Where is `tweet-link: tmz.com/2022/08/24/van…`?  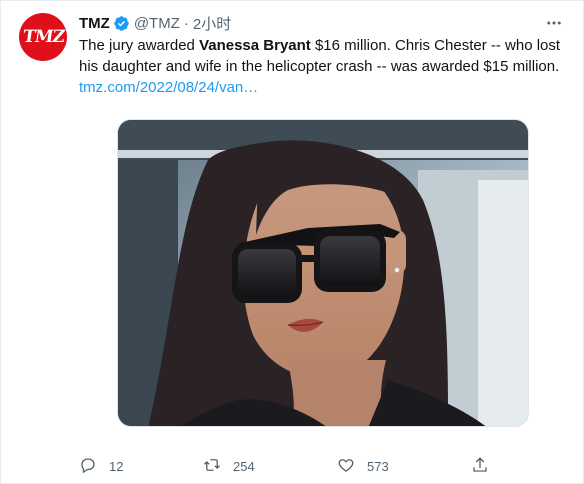
tweet-link: tmz.com/2022/08/24/van… is located at coordinates (168, 87).